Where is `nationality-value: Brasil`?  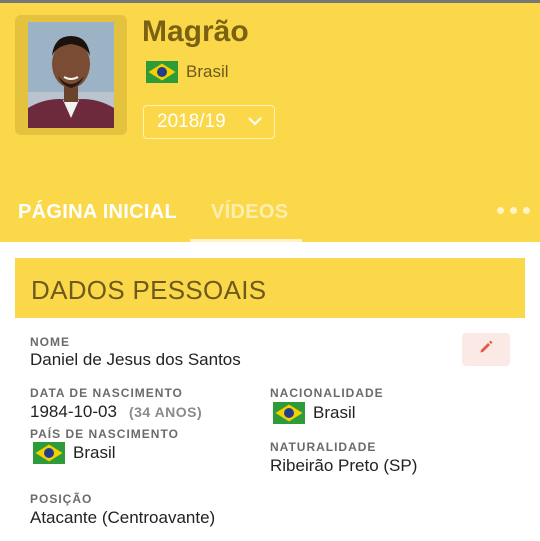
nationality-value: Brasil is located at coordinates (314, 413).